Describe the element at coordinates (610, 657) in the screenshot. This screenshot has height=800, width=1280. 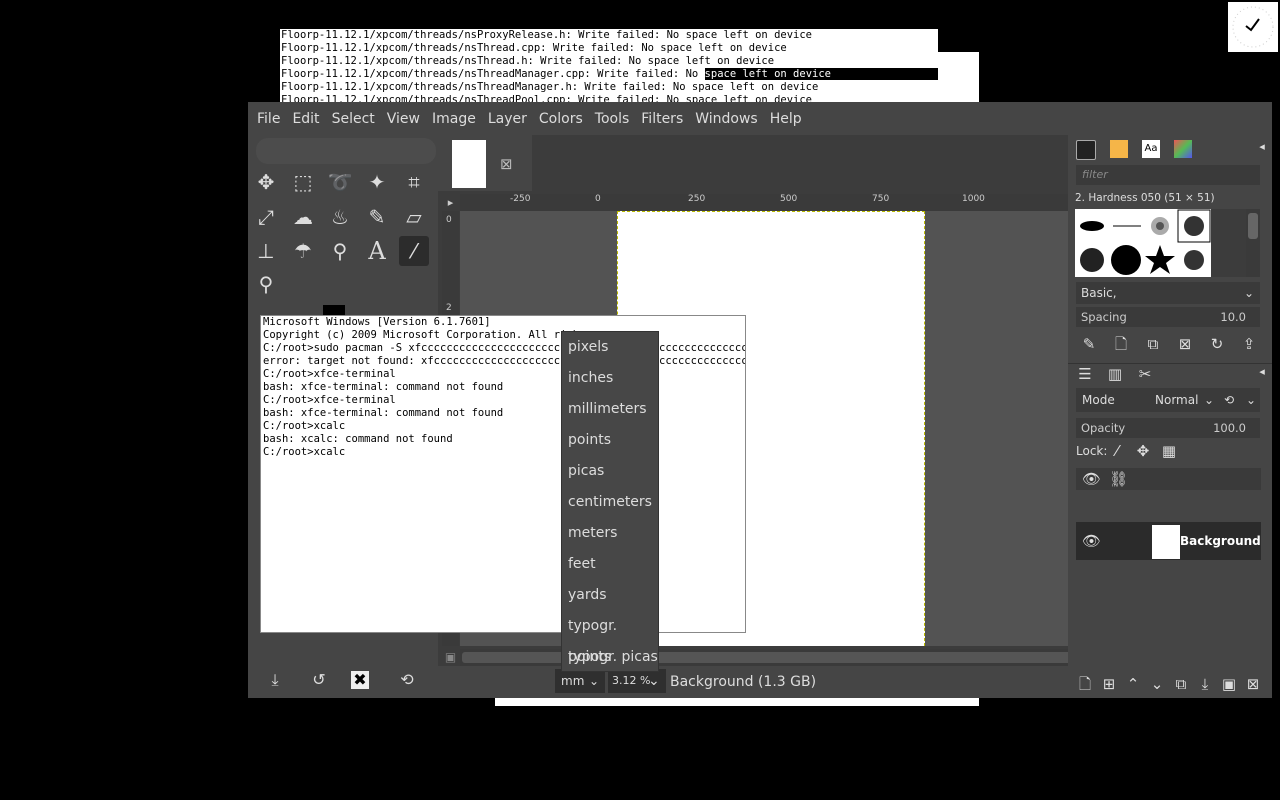
I see `unit-option-typogr-picas: typogr. picas` at that location.